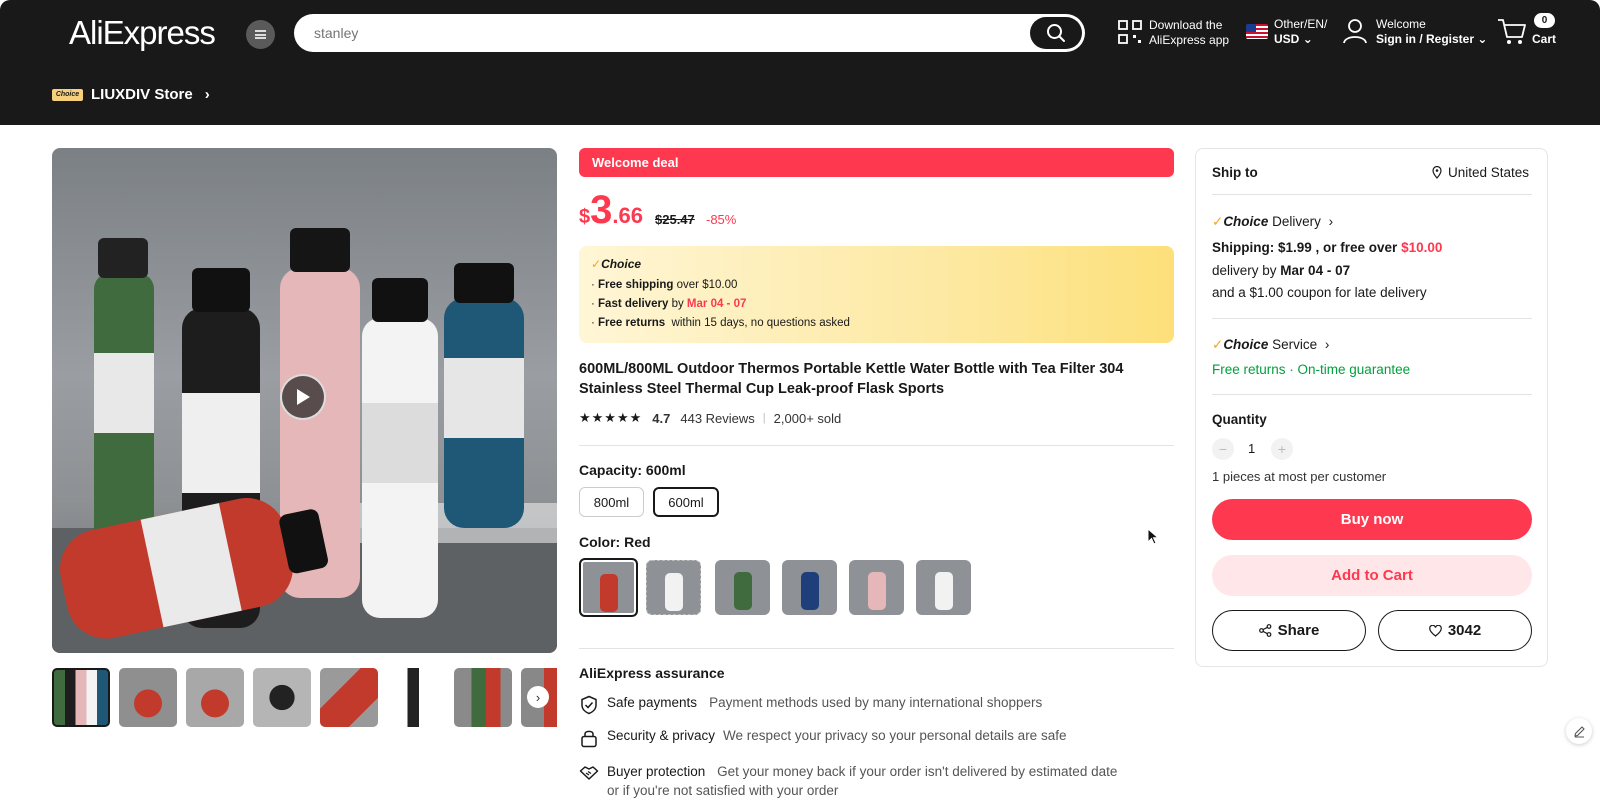 The image size is (1600, 801). Describe the element at coordinates (717, 418) in the screenshot. I see `reviews-link: 443 Reviews` at that location.